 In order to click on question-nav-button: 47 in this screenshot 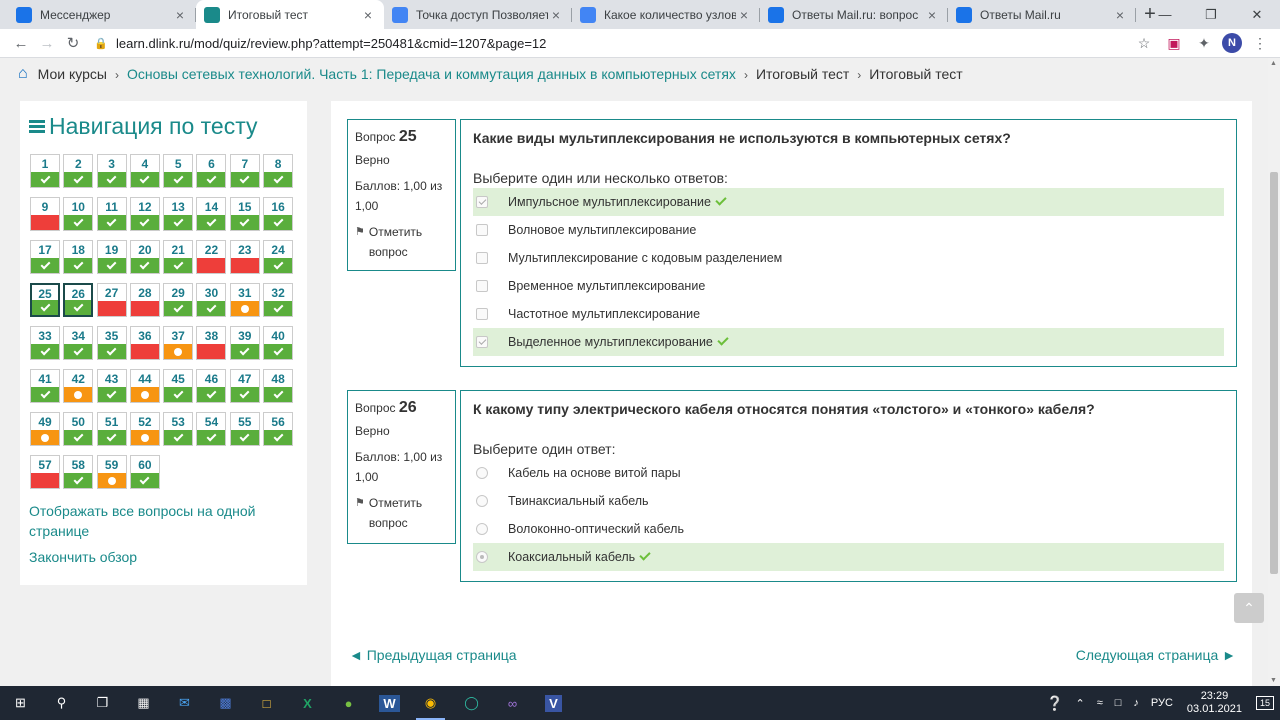, I will do `click(244, 386)`.